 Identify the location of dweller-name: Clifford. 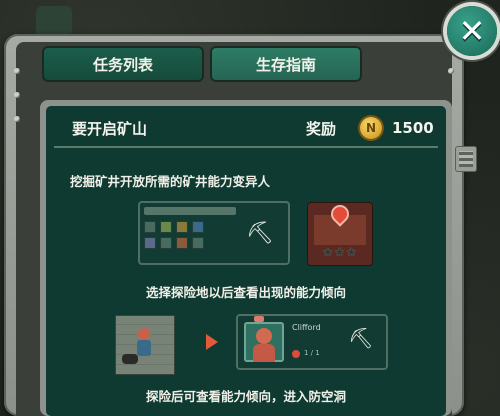
(306, 327).